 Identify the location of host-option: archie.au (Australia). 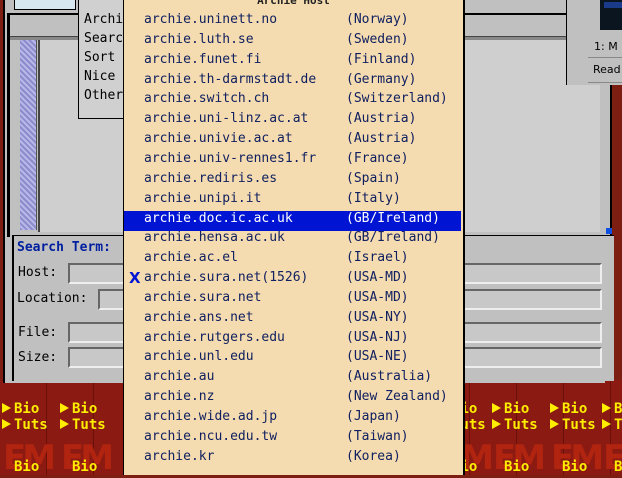
(292, 379).